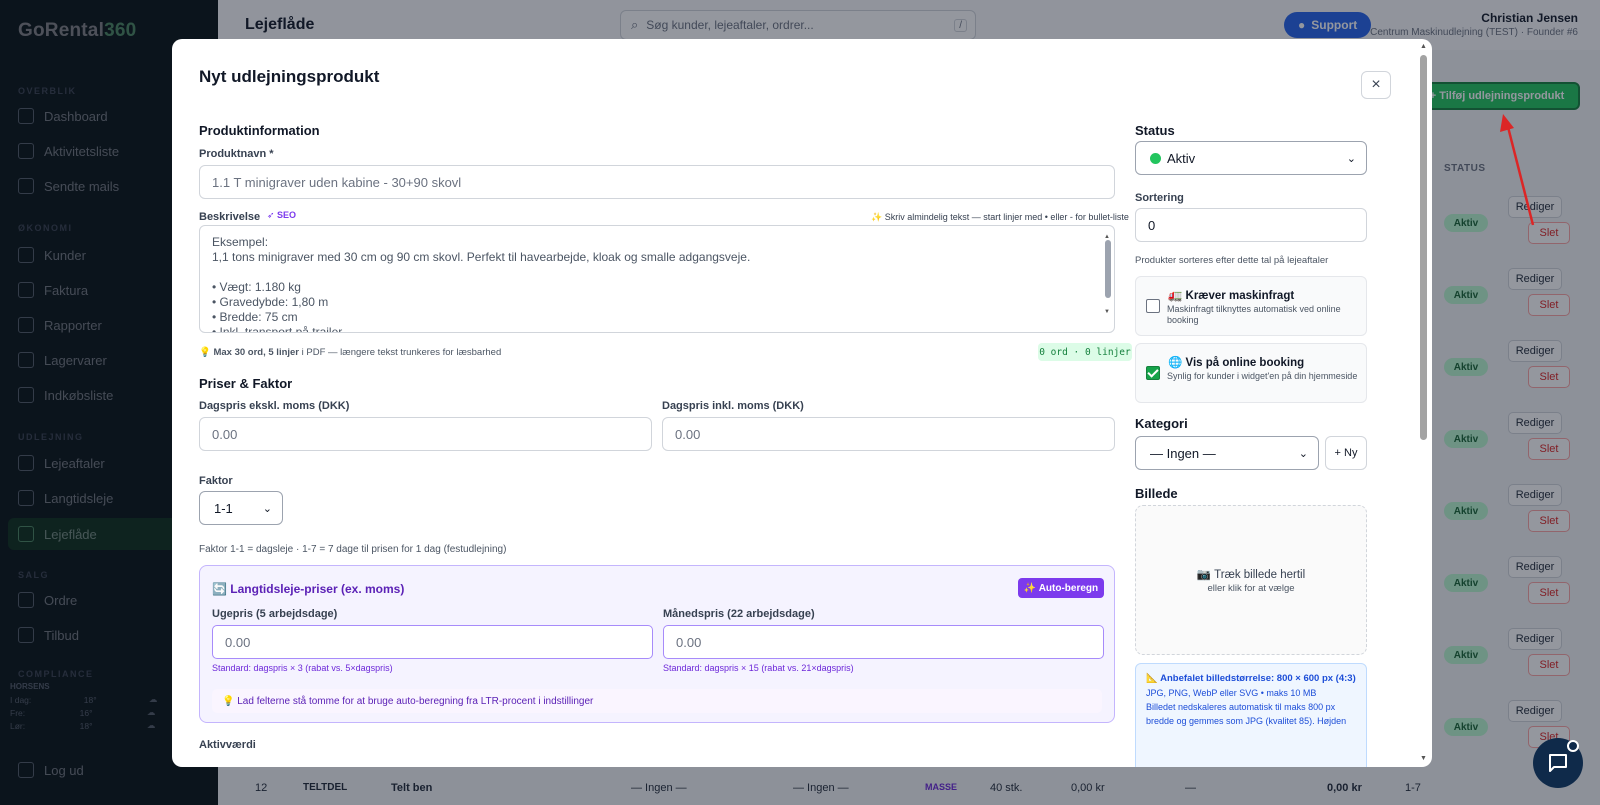 Image resolution: width=1600 pixels, height=805 pixels. Describe the element at coordinates (1251, 588) in the screenshot. I see `drop-zone-sub: eller klik for at vælge` at that location.